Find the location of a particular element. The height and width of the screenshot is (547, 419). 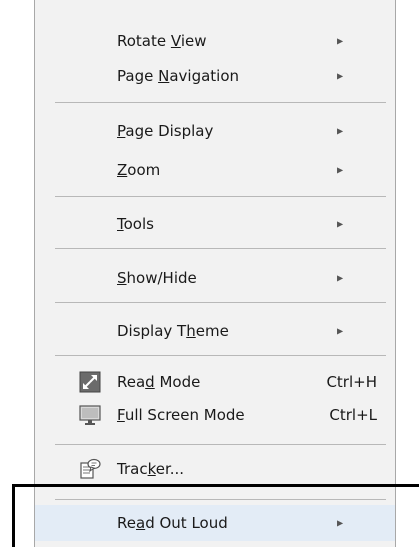

menu-item-label: Page Display is located at coordinates (165, 131).